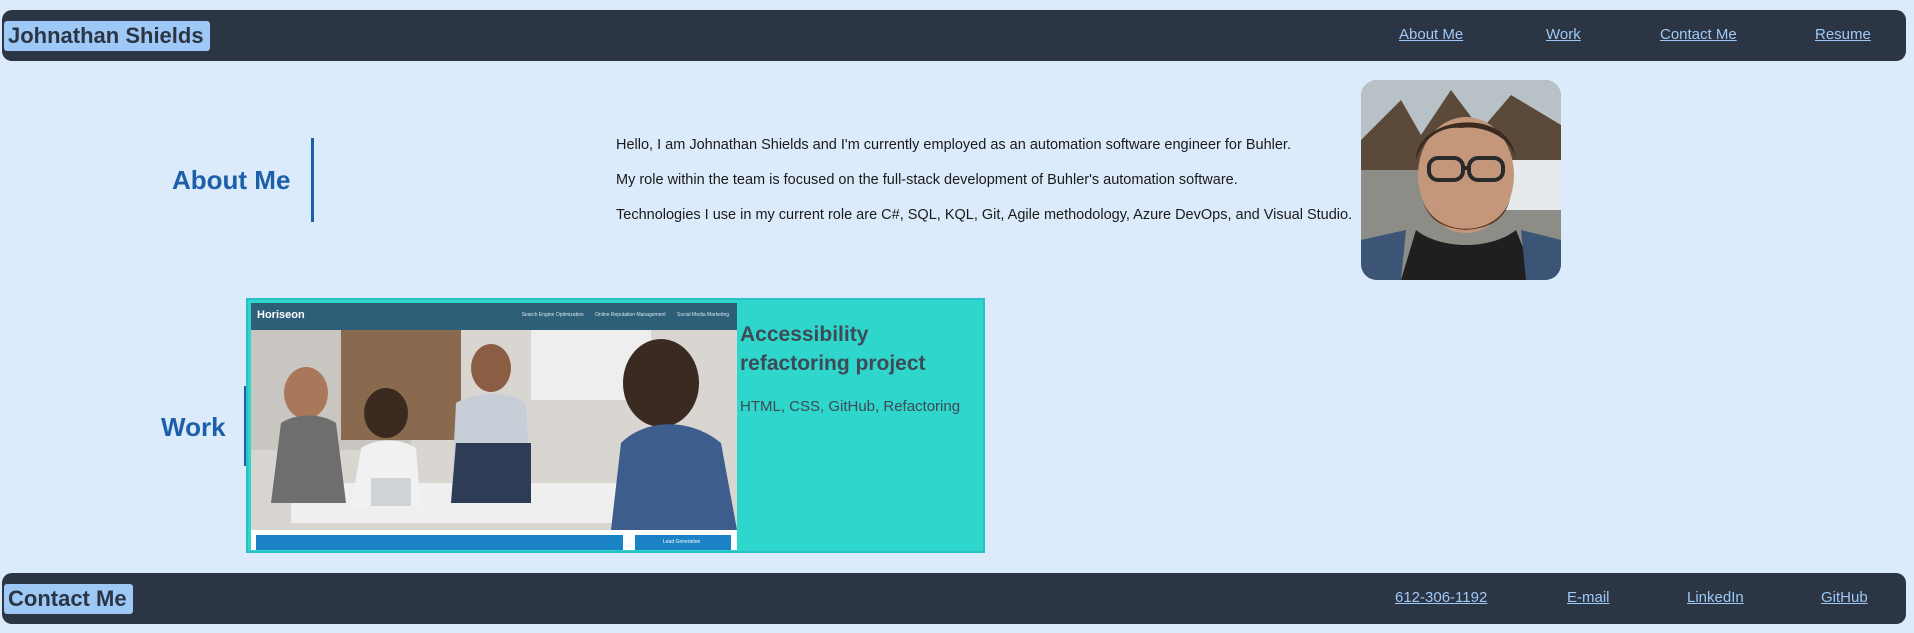  I want to click on about-me-heading: About Me, so click(231, 180).